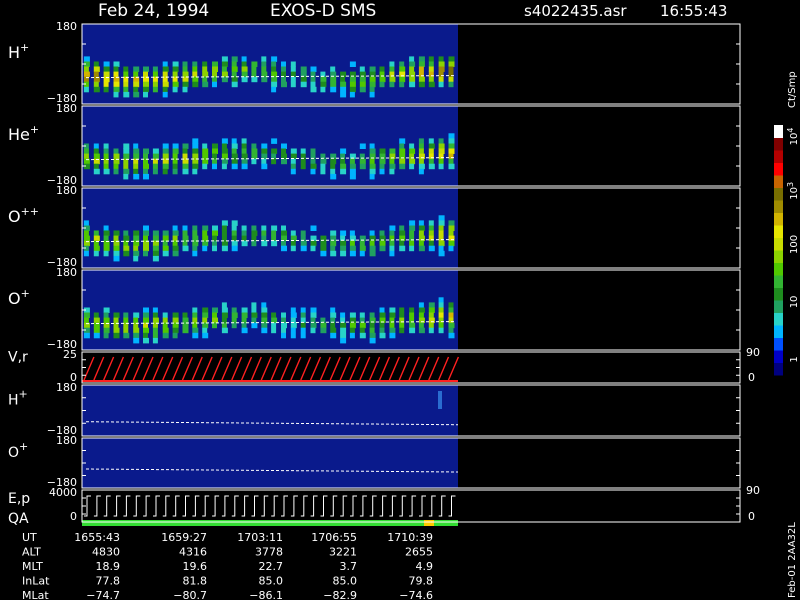 This screenshot has width=800, height=600. Describe the element at coordinates (66, 440) in the screenshot. I see `y-tick-label: 180` at that location.